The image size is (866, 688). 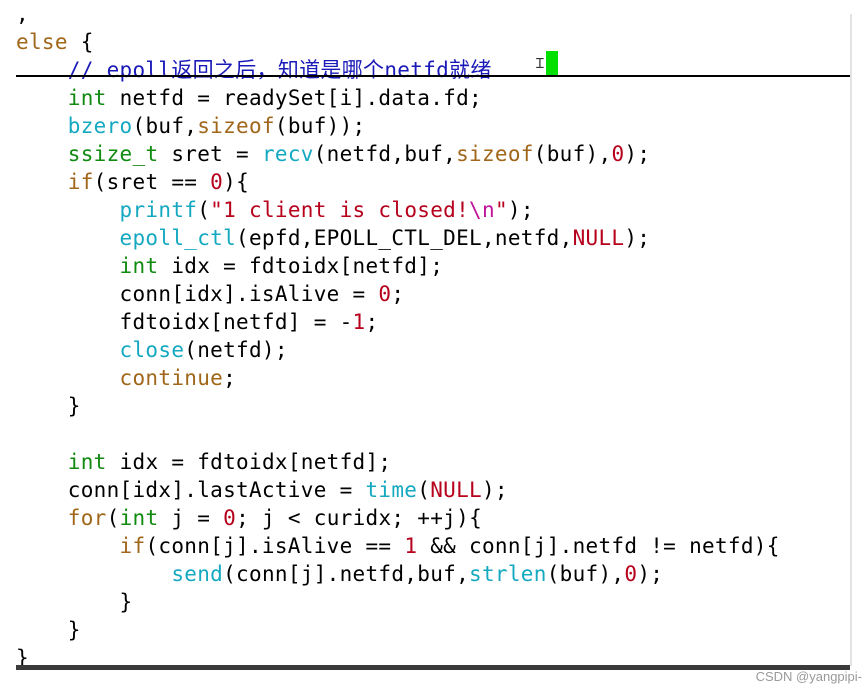 I want to click on code-line: else {, so click(x=55, y=42).